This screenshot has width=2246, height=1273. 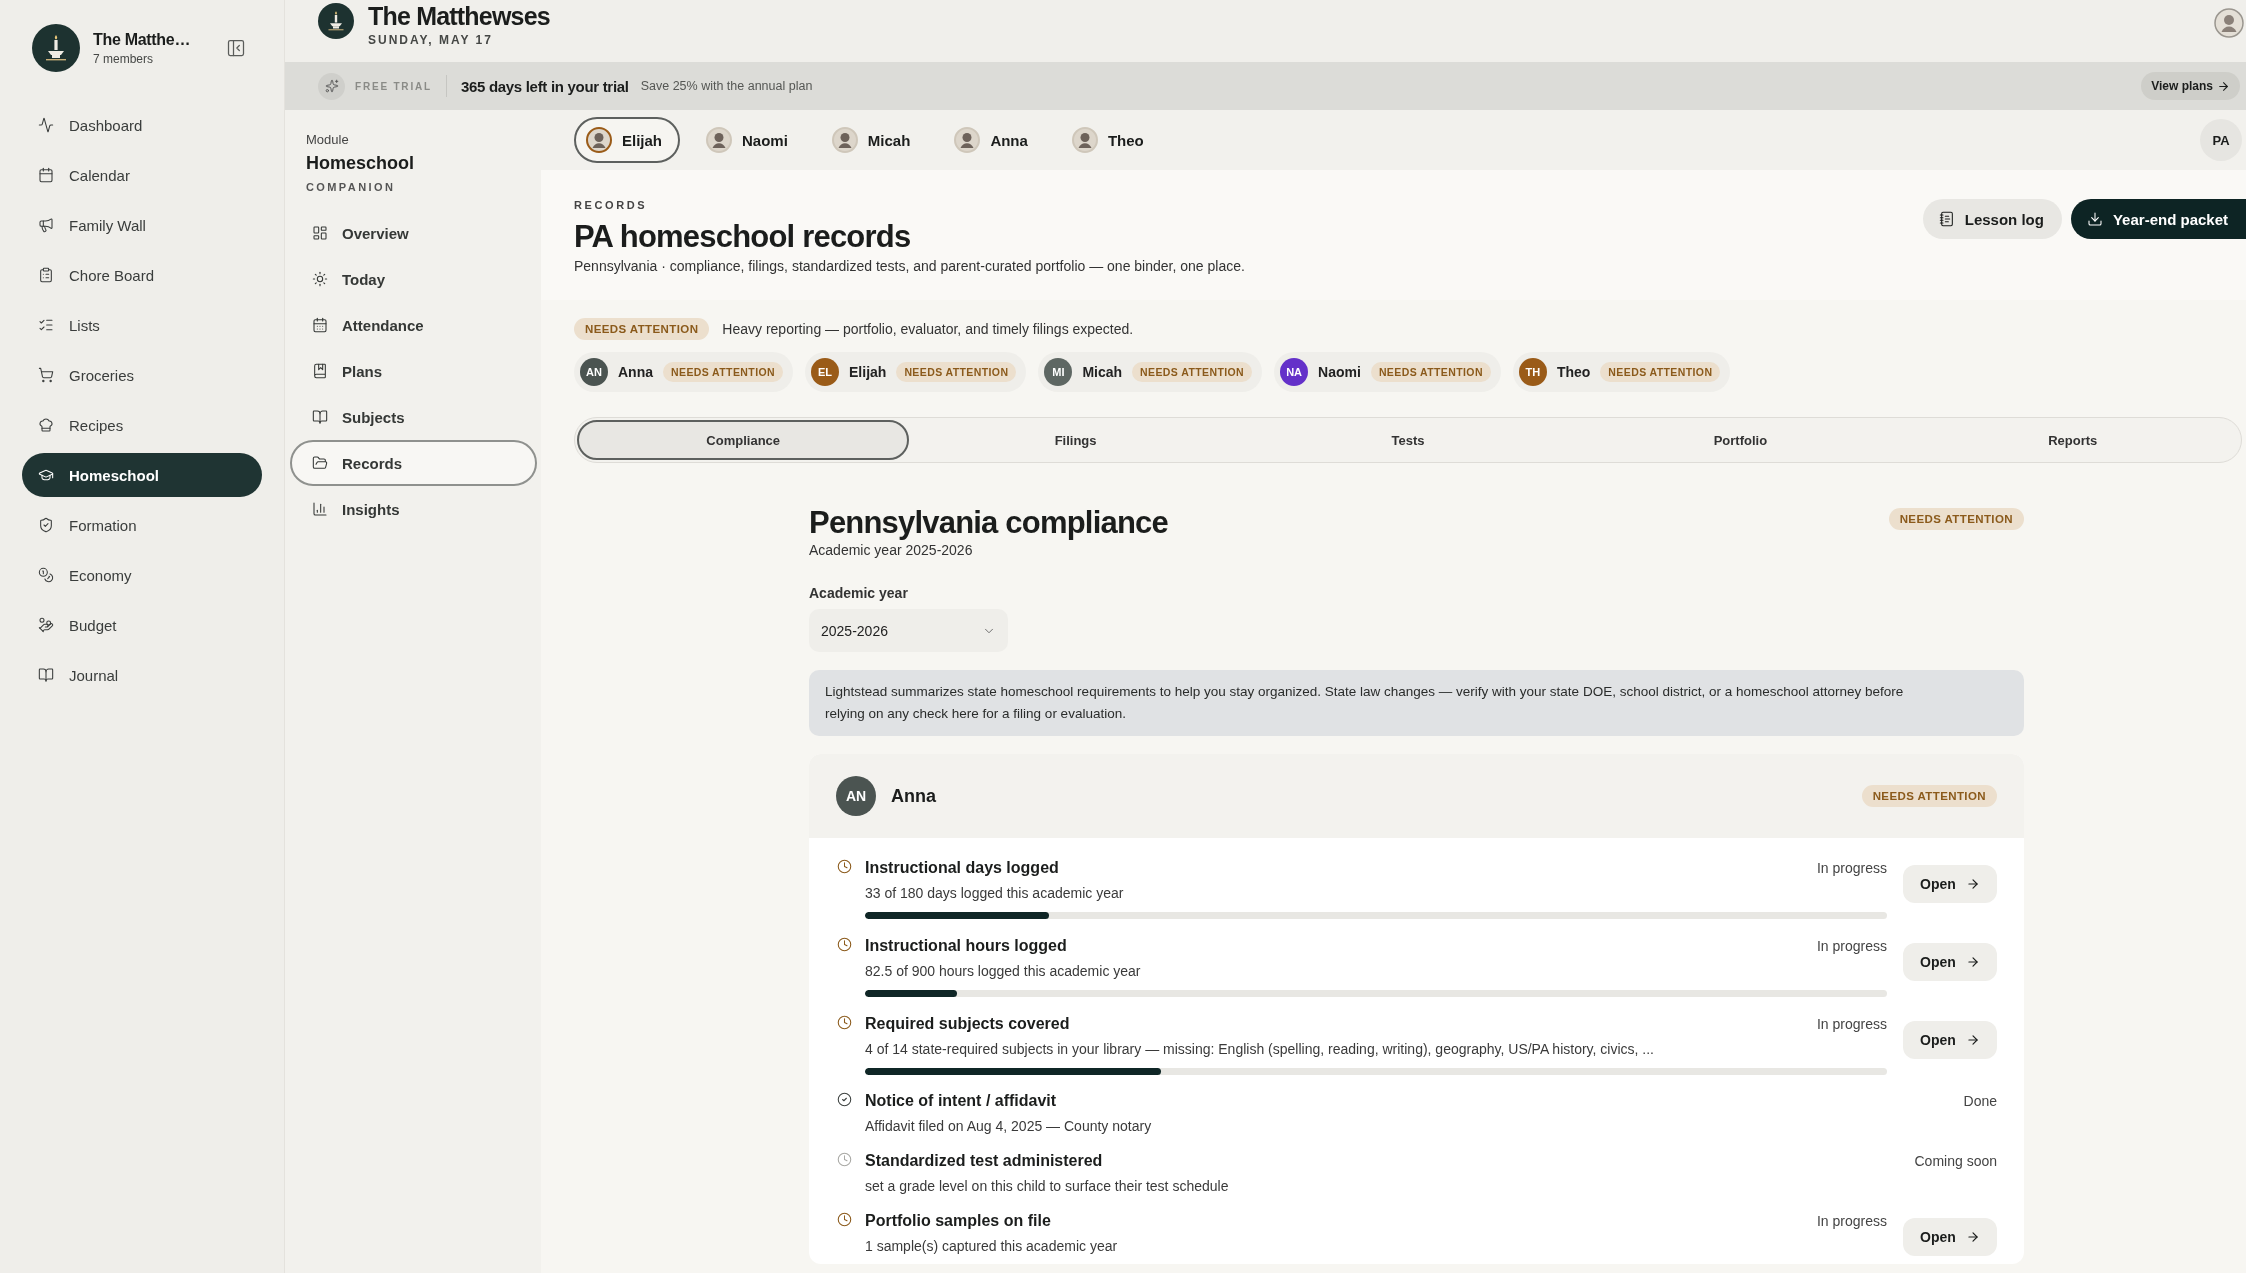 I want to click on initials-avatar: AN, so click(x=856, y=796).